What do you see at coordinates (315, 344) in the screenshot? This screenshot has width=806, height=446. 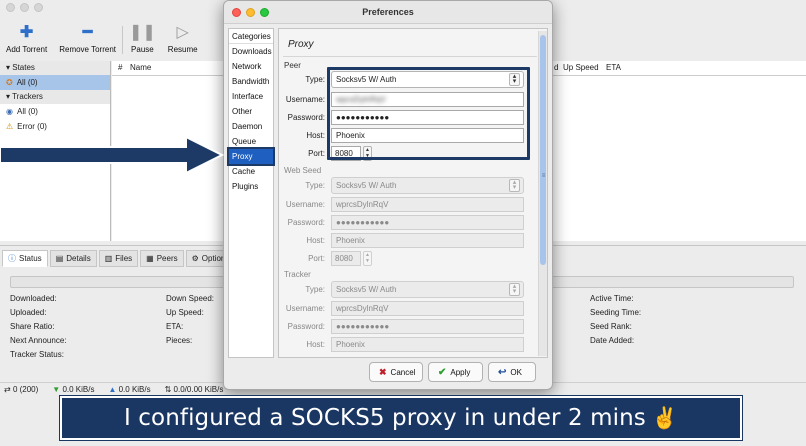 I see `tracker-host-label: Host:` at bounding box center [315, 344].